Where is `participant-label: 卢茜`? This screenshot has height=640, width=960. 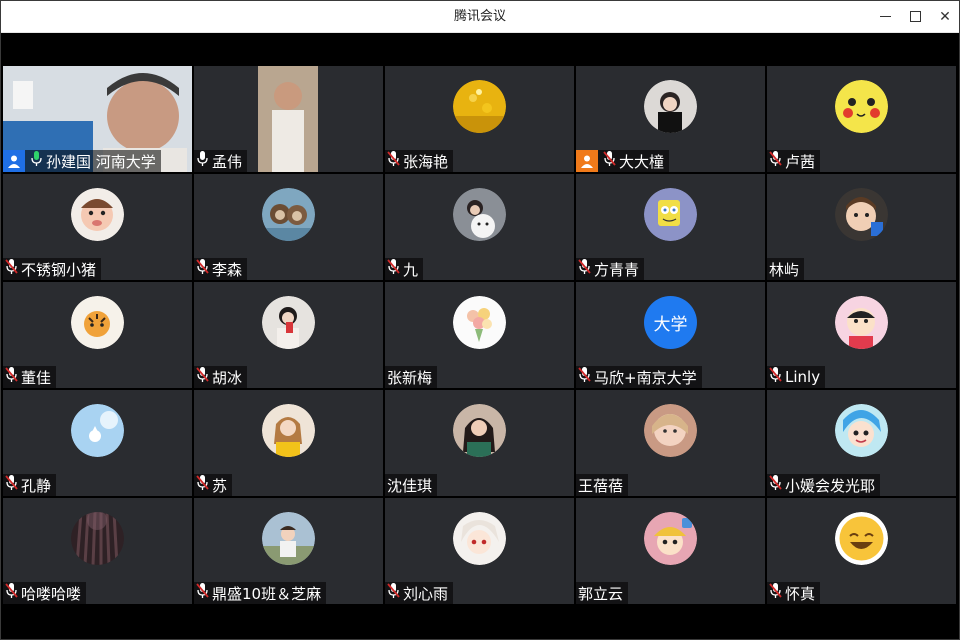
participant-label: 卢茜 is located at coordinates (794, 161).